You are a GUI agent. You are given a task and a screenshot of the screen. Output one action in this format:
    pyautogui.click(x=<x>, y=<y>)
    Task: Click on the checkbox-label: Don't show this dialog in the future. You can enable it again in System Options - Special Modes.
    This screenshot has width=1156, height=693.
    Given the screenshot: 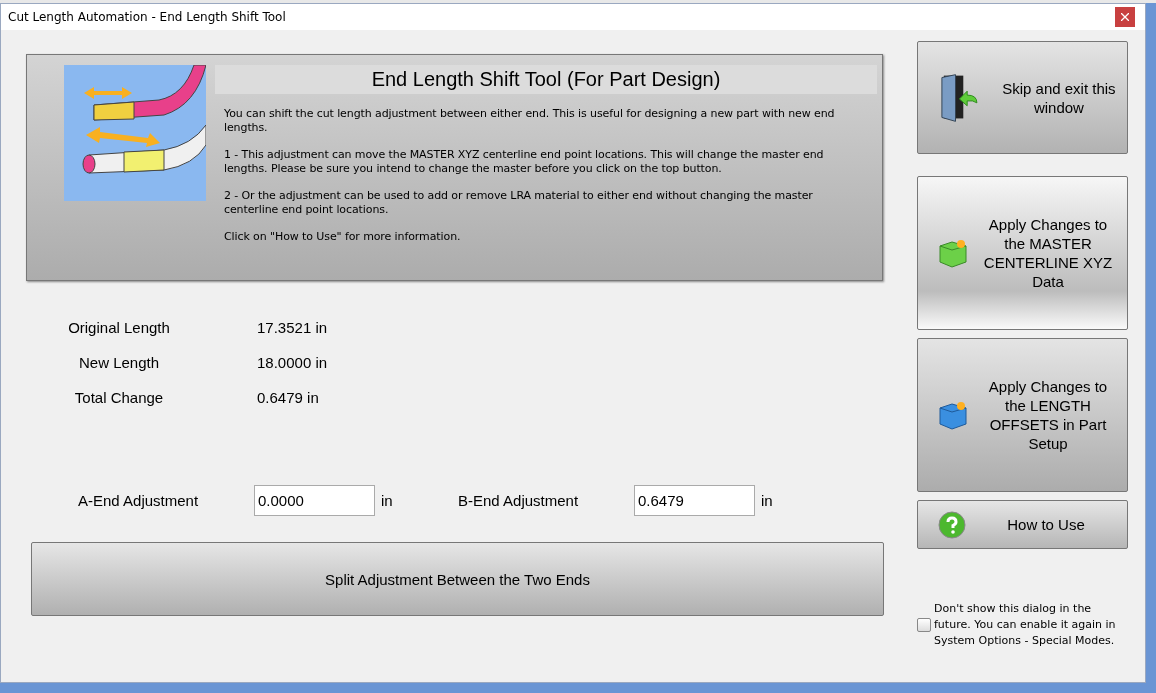 What is the action you would take?
    pyautogui.click(x=1025, y=625)
    